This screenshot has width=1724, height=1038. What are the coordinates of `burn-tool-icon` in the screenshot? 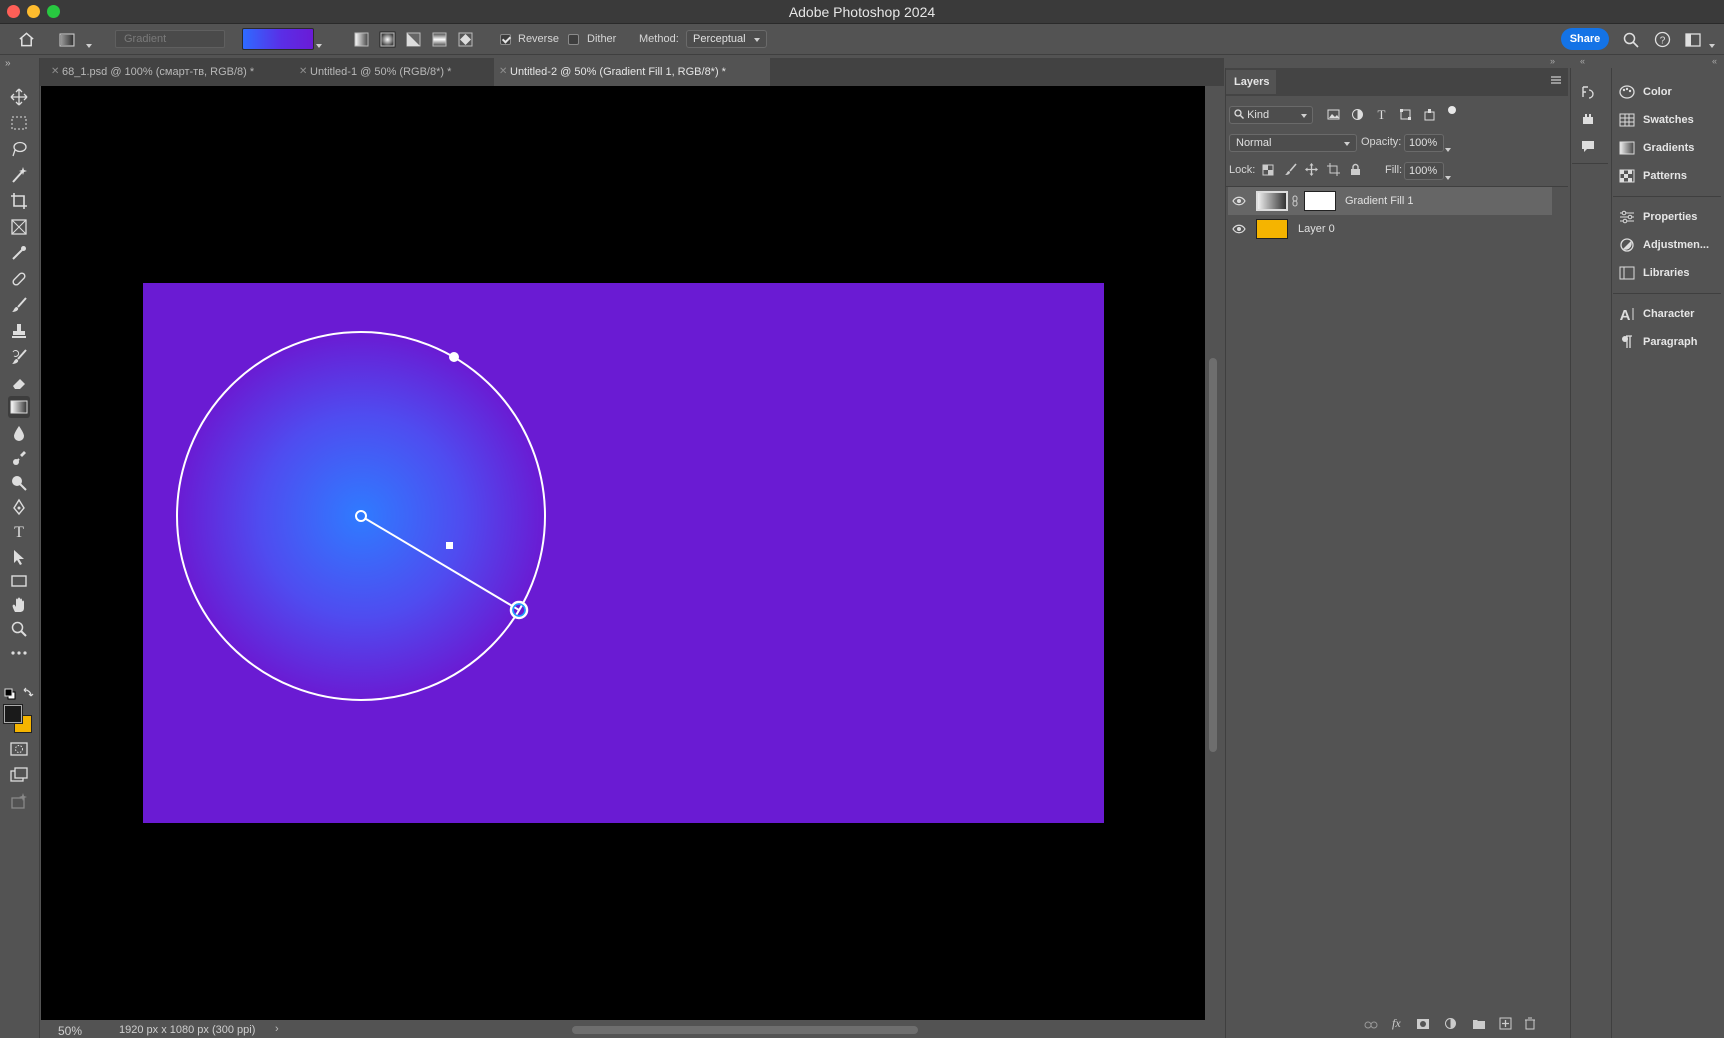 It's located at (19, 483).